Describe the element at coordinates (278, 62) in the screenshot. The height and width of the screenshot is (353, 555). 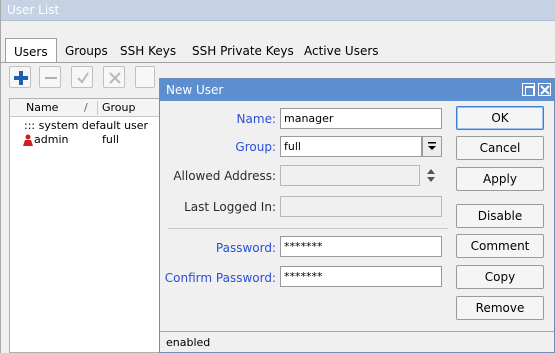
I see `tab-divider` at that location.